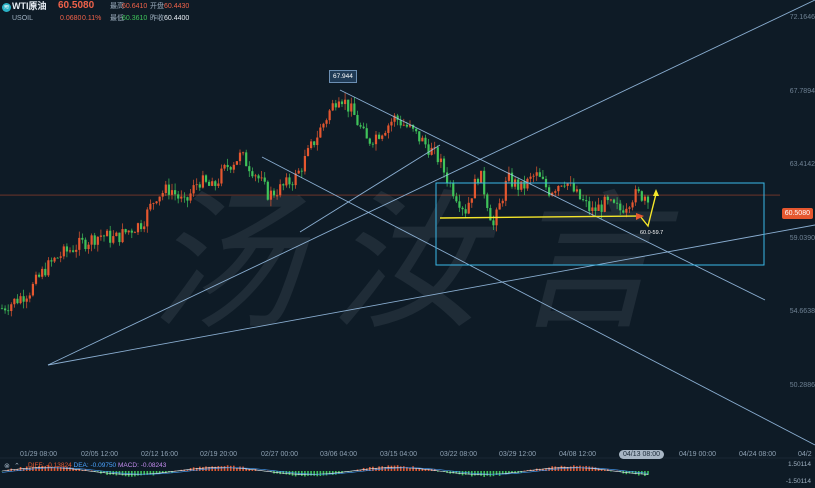 The image size is (815, 488). What do you see at coordinates (652, 233) in the screenshot?
I see `target-range-label: 60.0-59.7` at bounding box center [652, 233].